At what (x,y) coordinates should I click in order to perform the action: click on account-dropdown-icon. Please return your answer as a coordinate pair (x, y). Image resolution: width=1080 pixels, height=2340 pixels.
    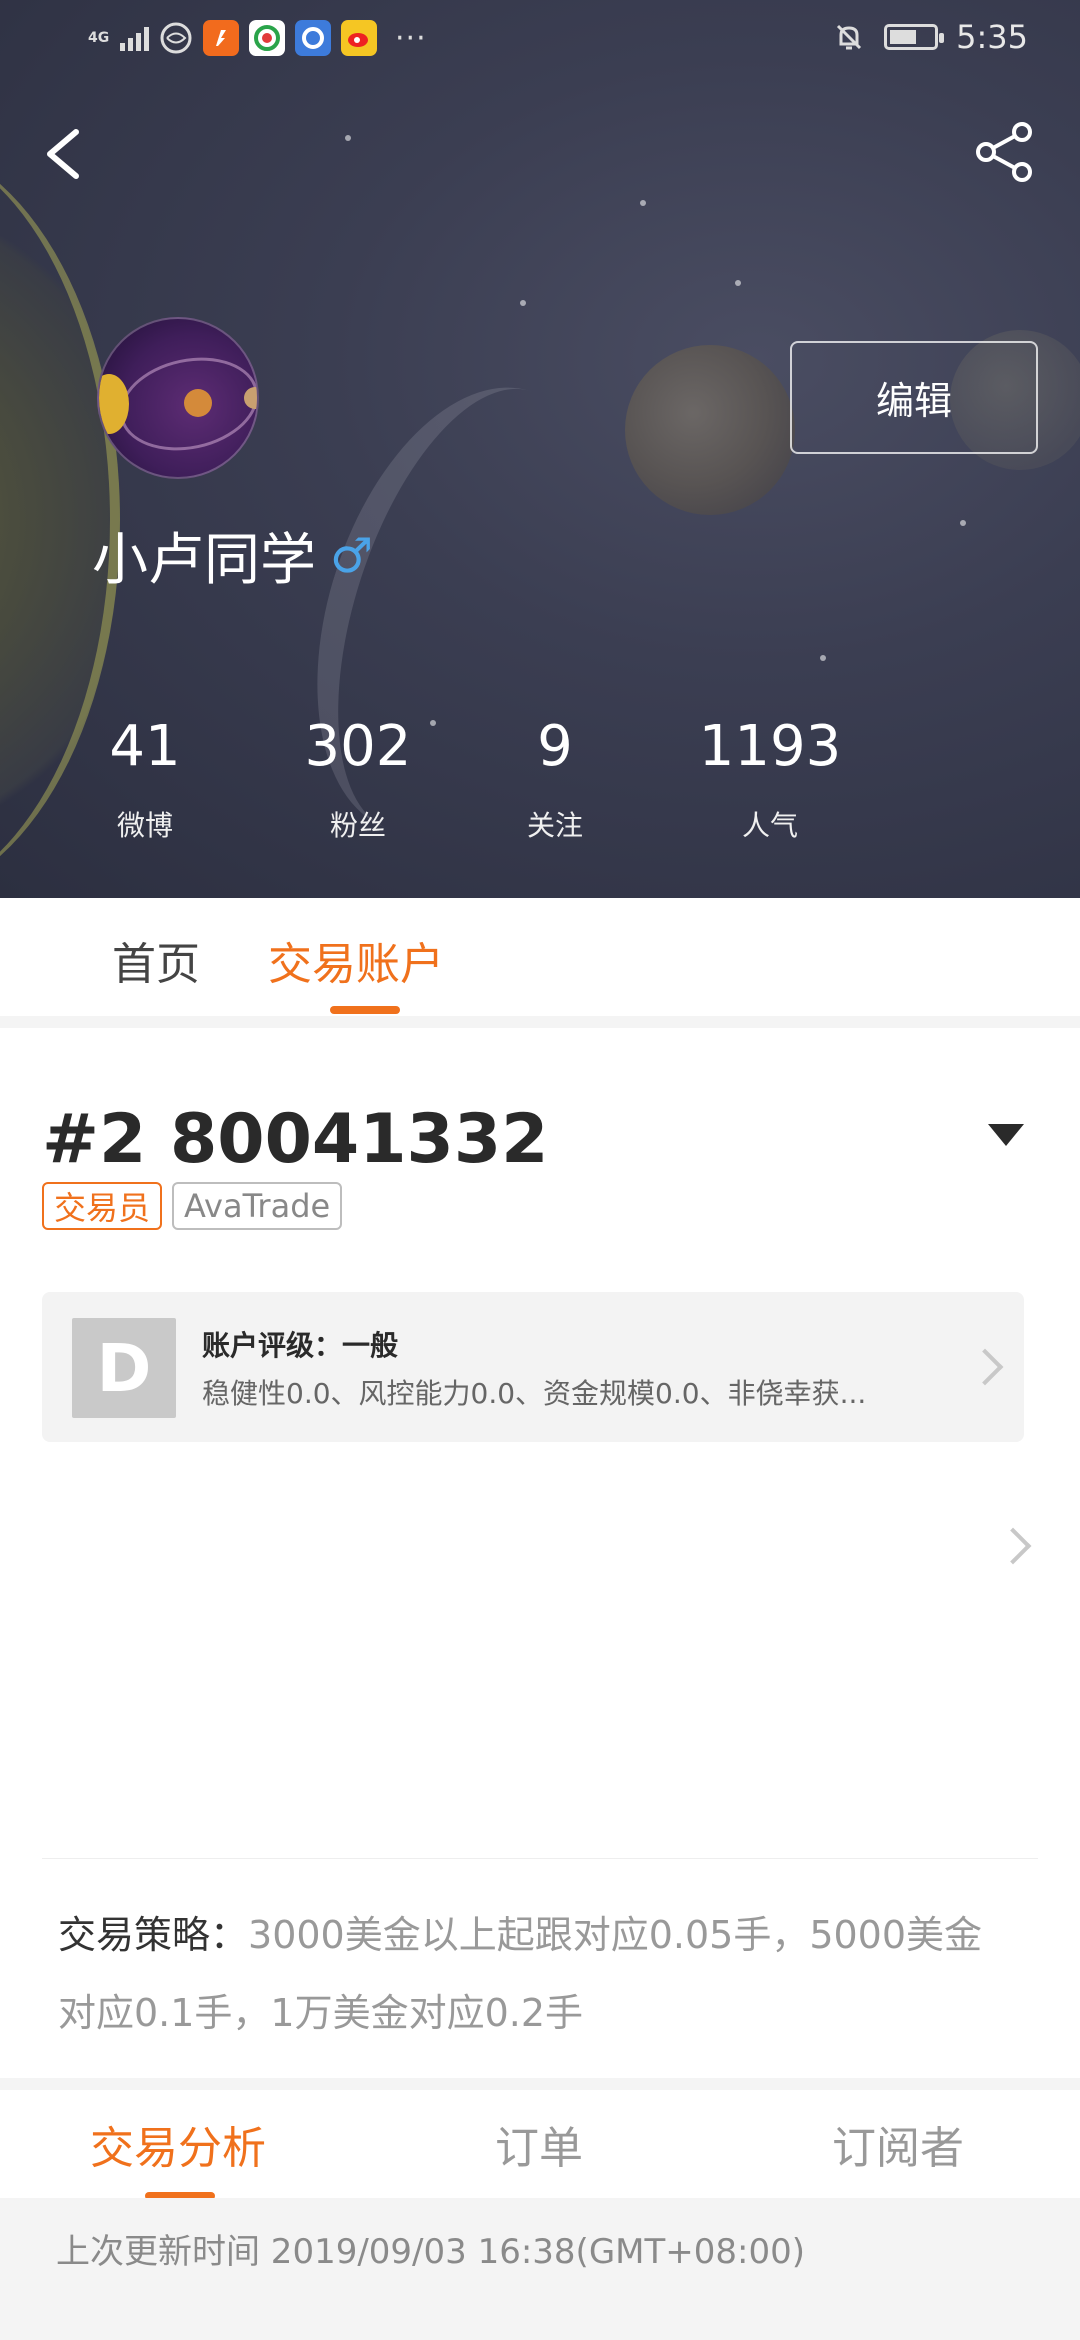
    Looking at the image, I should click on (1006, 1135).